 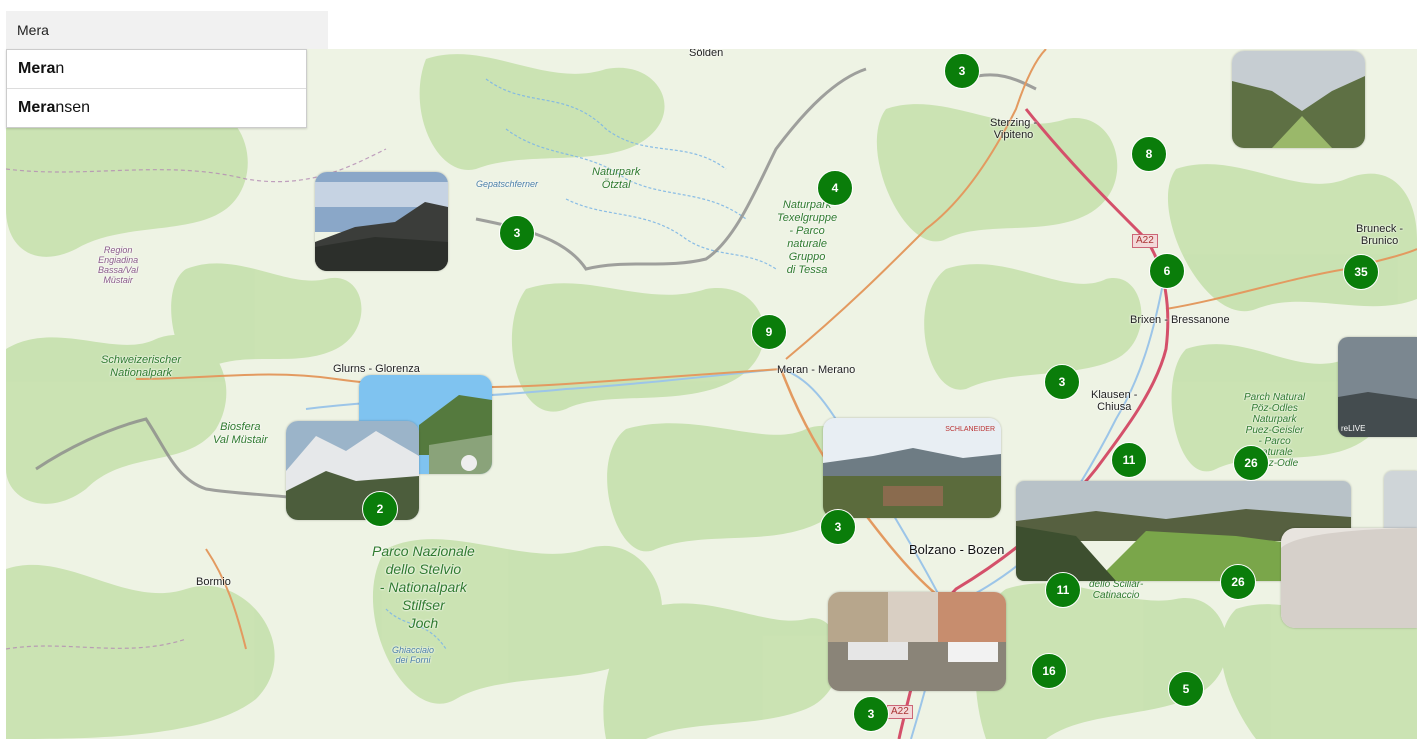 What do you see at coordinates (1014, 129) in the screenshot?
I see `label-sterzing: Sterzing - Vipiteno` at bounding box center [1014, 129].